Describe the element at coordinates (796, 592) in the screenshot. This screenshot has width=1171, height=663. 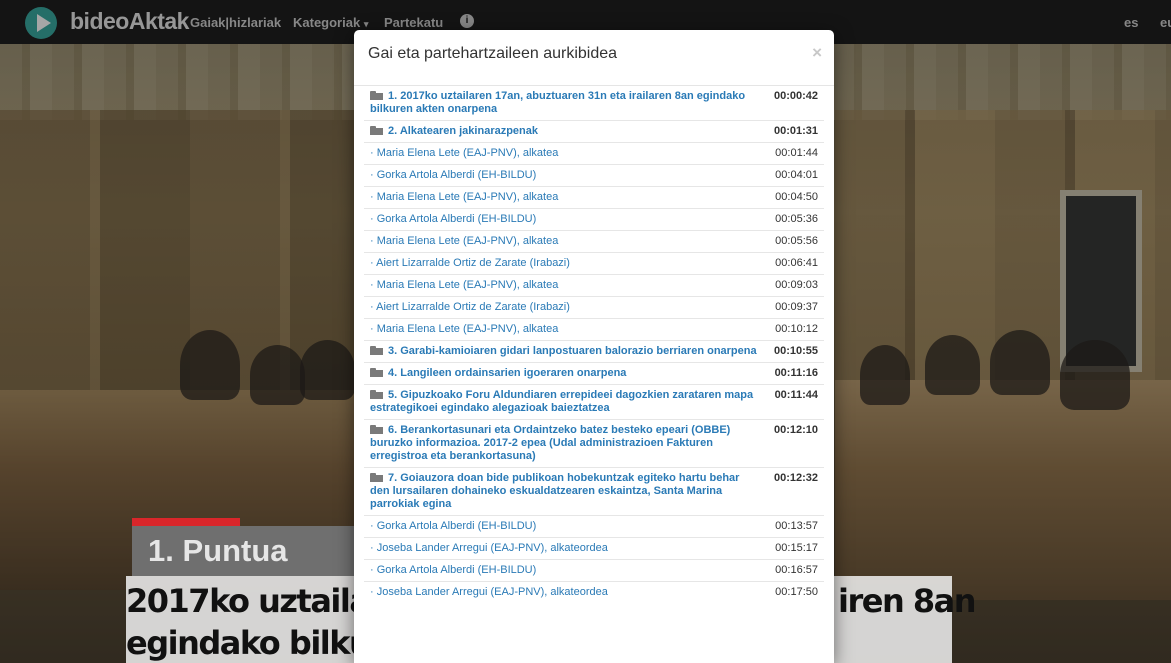
I see `row-timestamp: 00:17:50` at that location.